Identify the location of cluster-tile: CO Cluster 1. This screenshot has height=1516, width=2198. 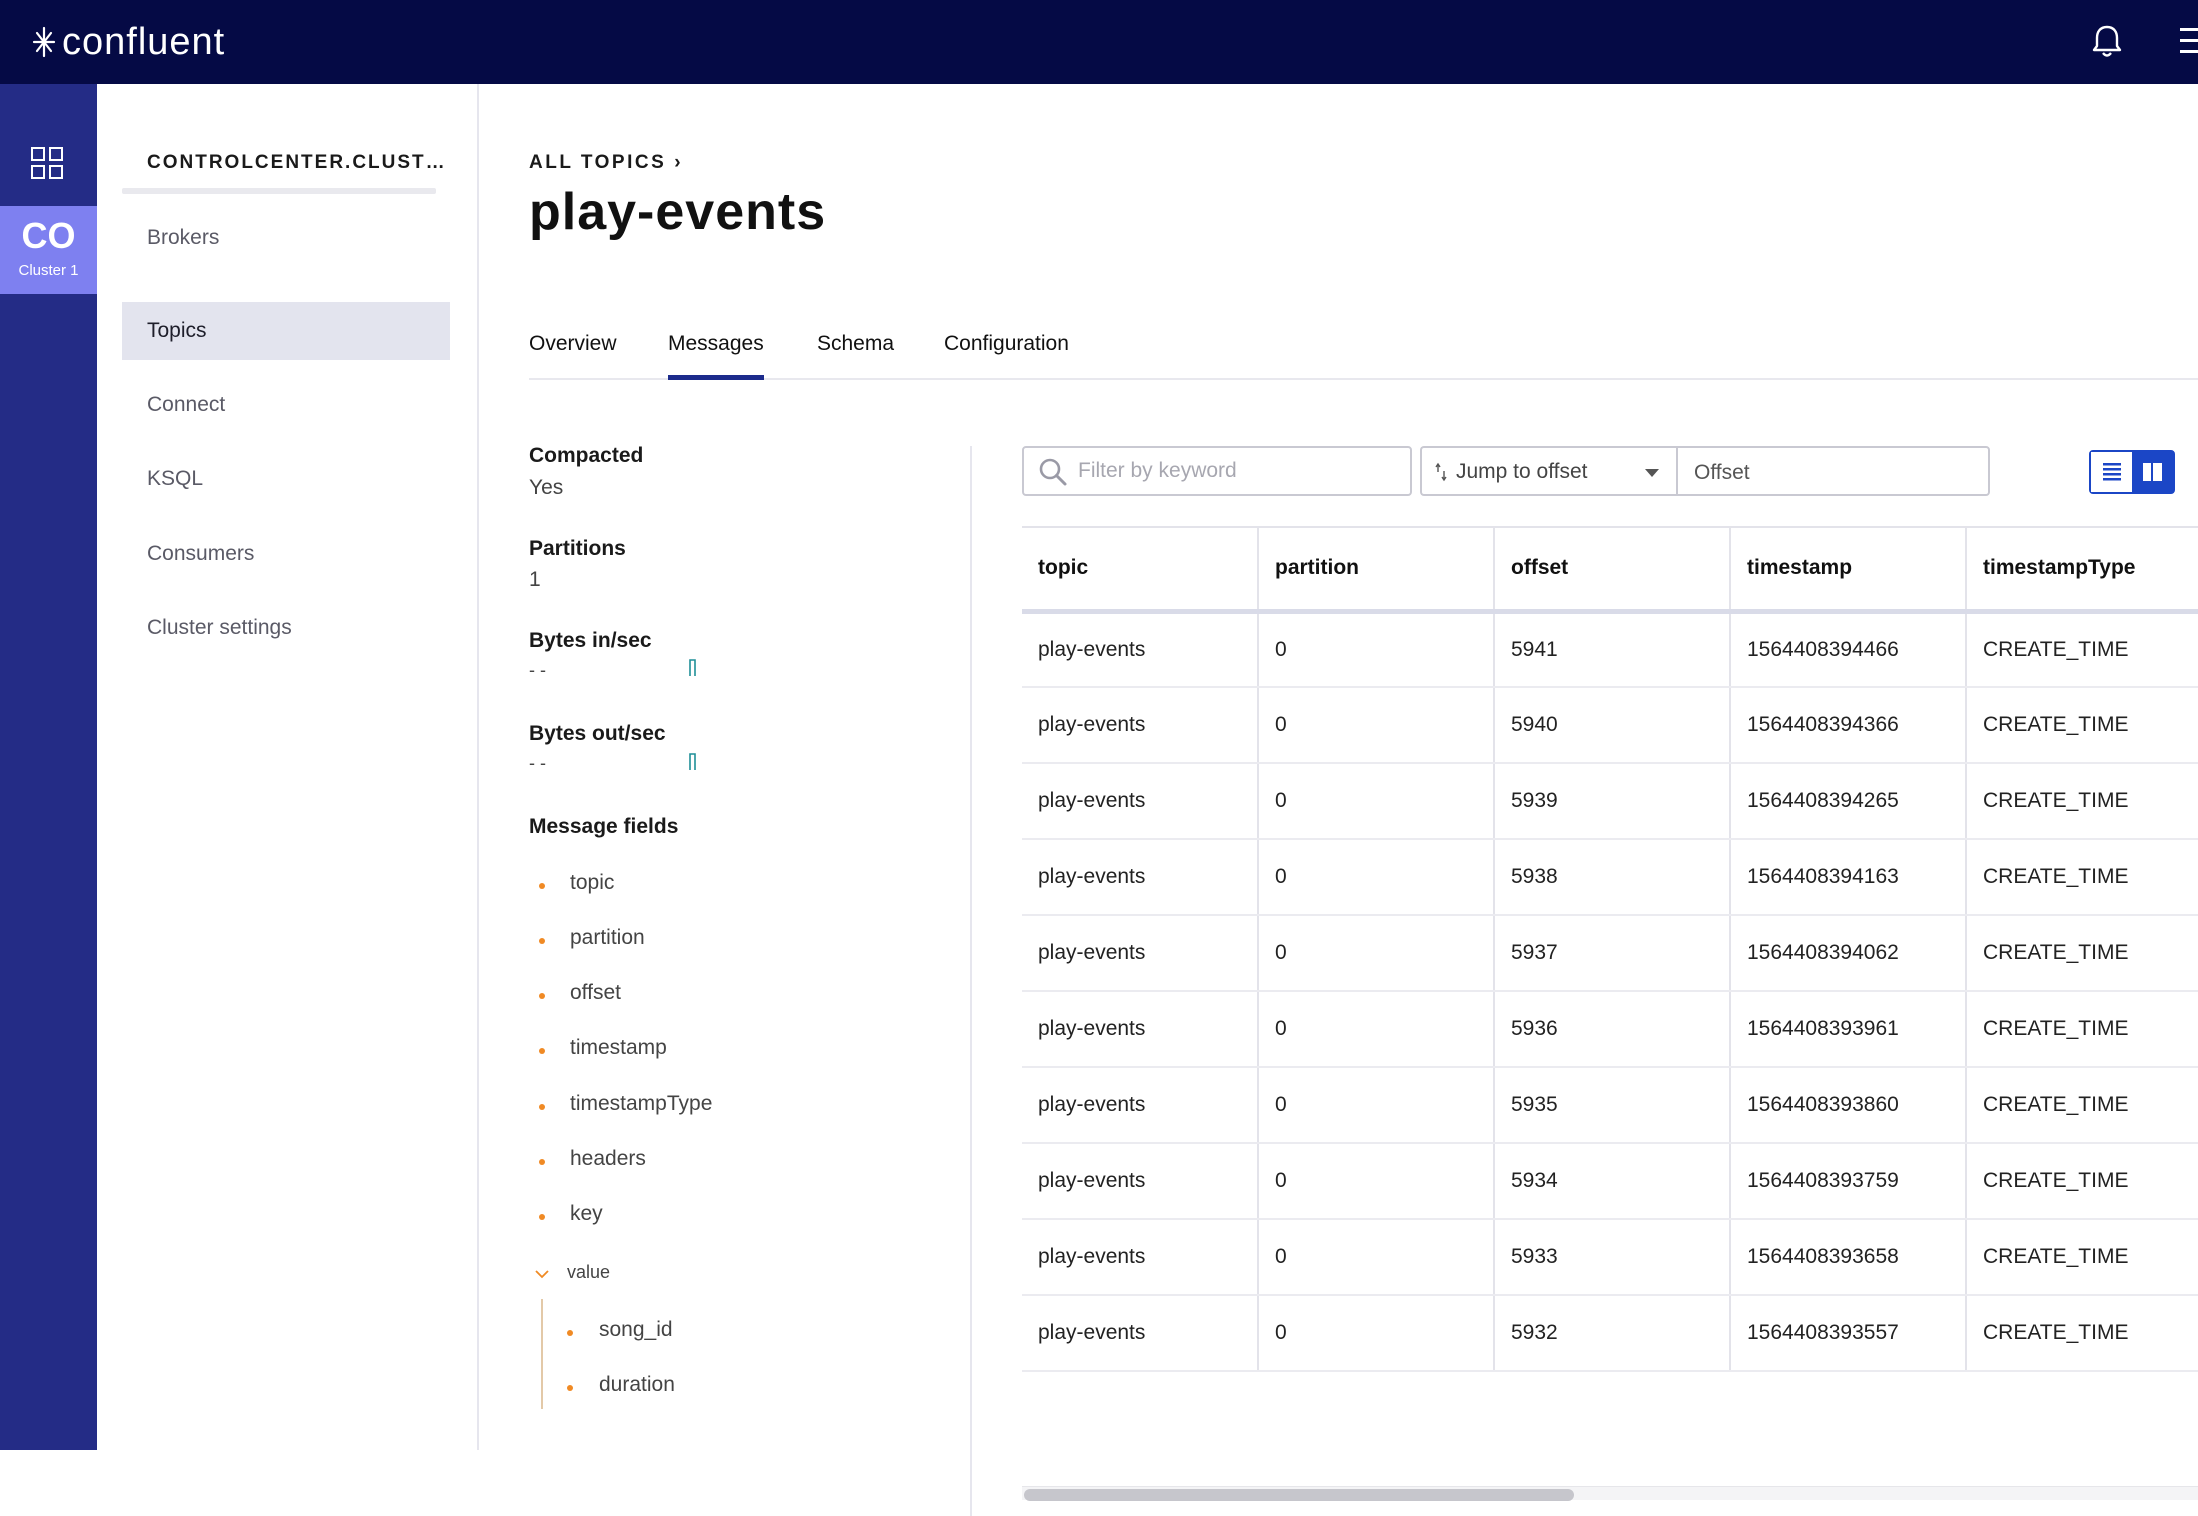
(48, 250).